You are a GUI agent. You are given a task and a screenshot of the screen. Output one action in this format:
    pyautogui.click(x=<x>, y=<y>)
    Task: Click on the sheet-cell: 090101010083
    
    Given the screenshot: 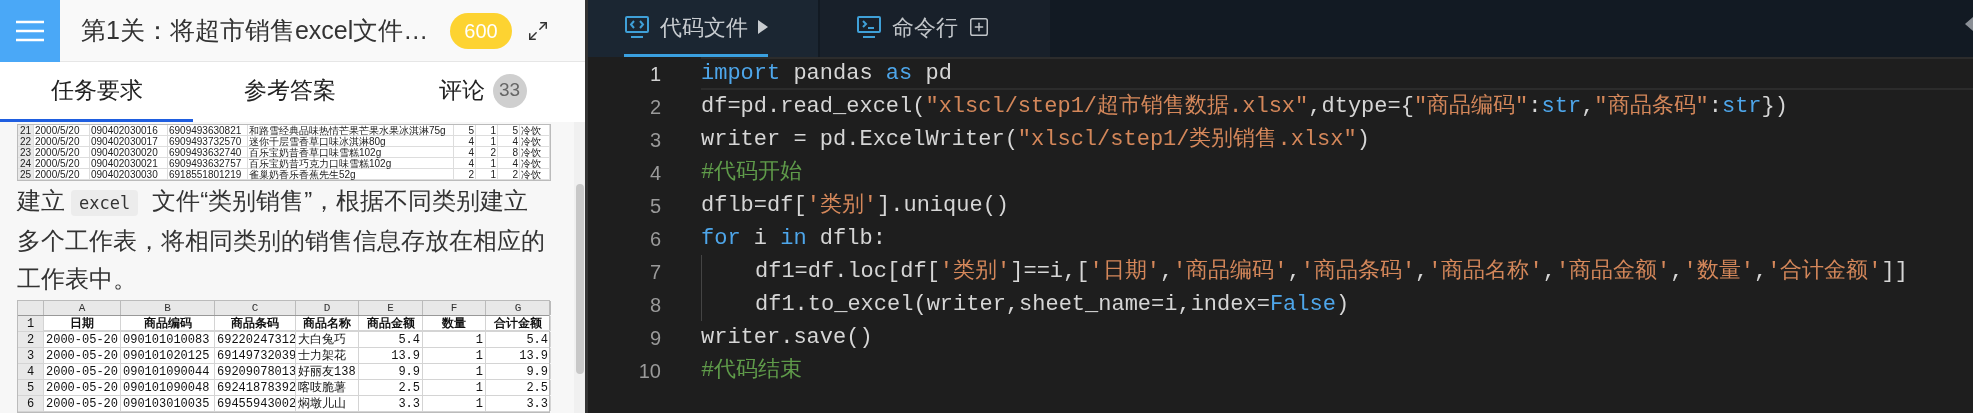 What is the action you would take?
    pyautogui.click(x=168, y=339)
    